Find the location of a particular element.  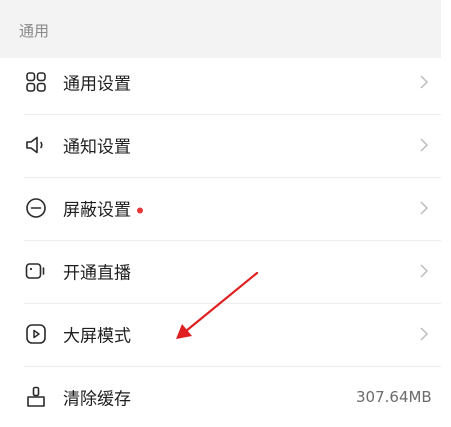

right-edge is located at coordinates (446, 213).